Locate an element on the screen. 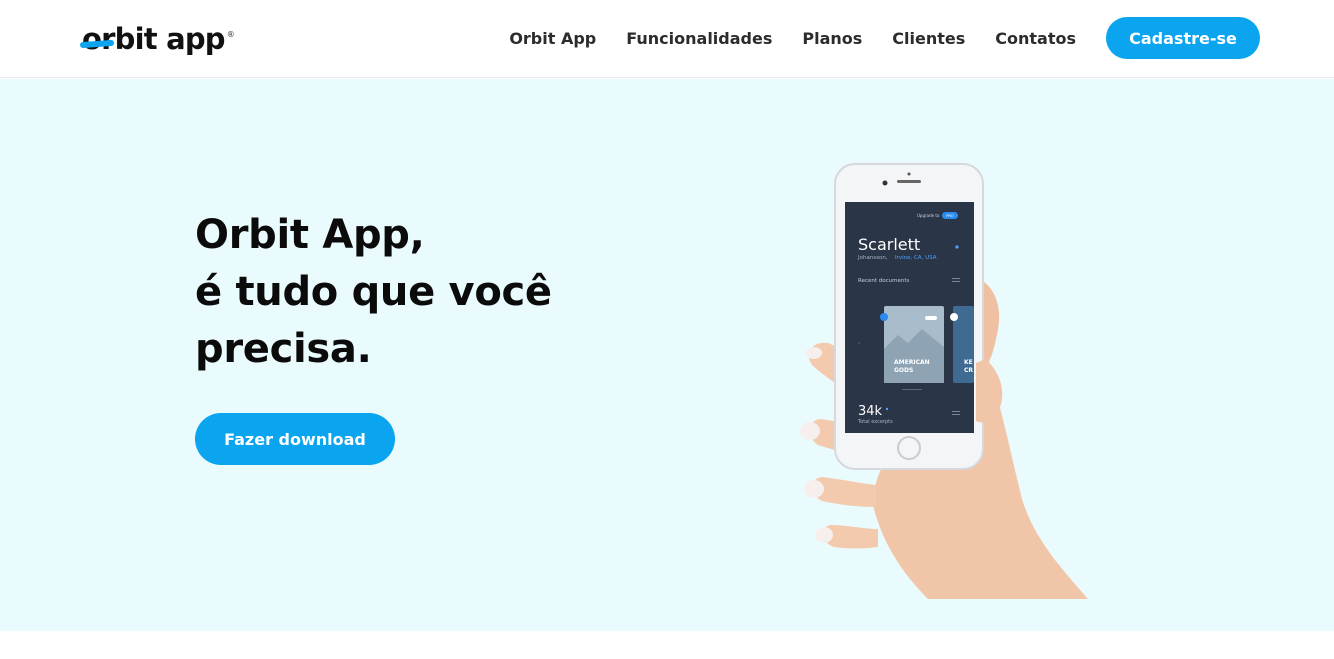 This screenshot has height=659, width=1334. nav-item-orbit-app: Orbit App is located at coordinates (552, 38).